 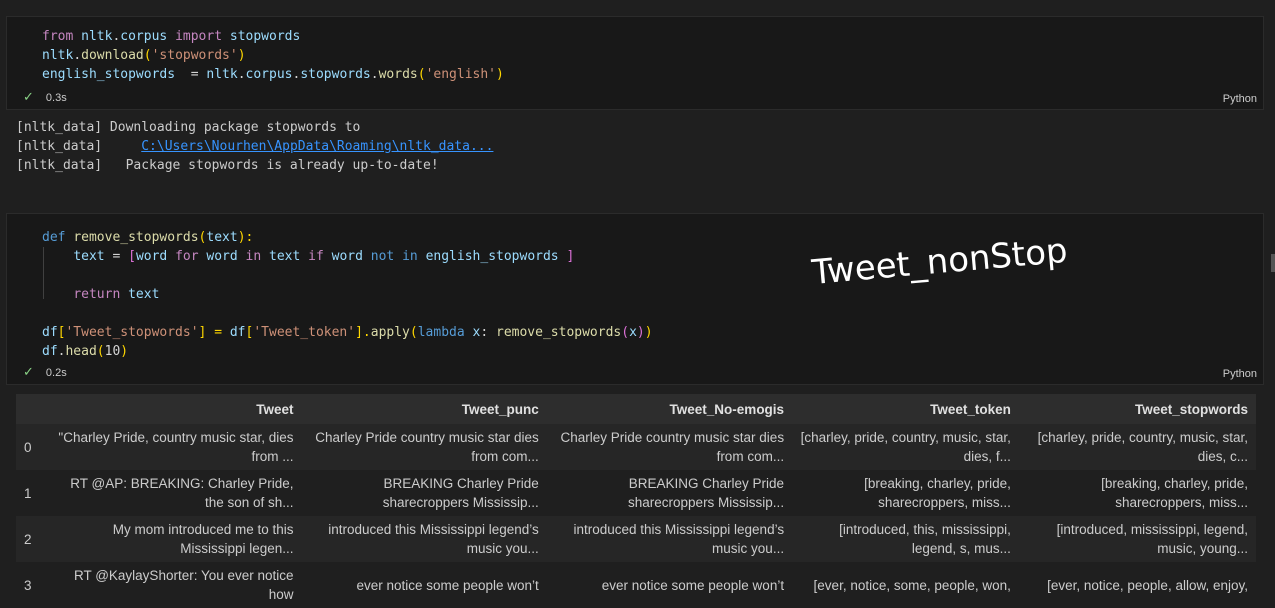 What do you see at coordinates (669, 409) in the screenshot?
I see `column-header: Tweet_No-emogis` at bounding box center [669, 409].